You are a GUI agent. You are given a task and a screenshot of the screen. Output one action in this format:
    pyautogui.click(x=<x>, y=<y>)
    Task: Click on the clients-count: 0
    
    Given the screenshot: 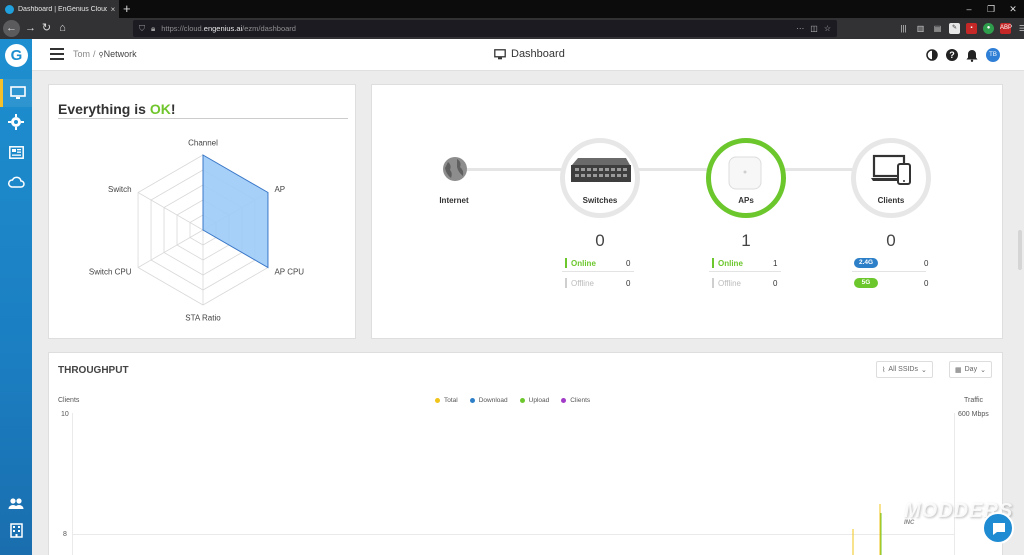 What is the action you would take?
    pyautogui.click(x=891, y=240)
    